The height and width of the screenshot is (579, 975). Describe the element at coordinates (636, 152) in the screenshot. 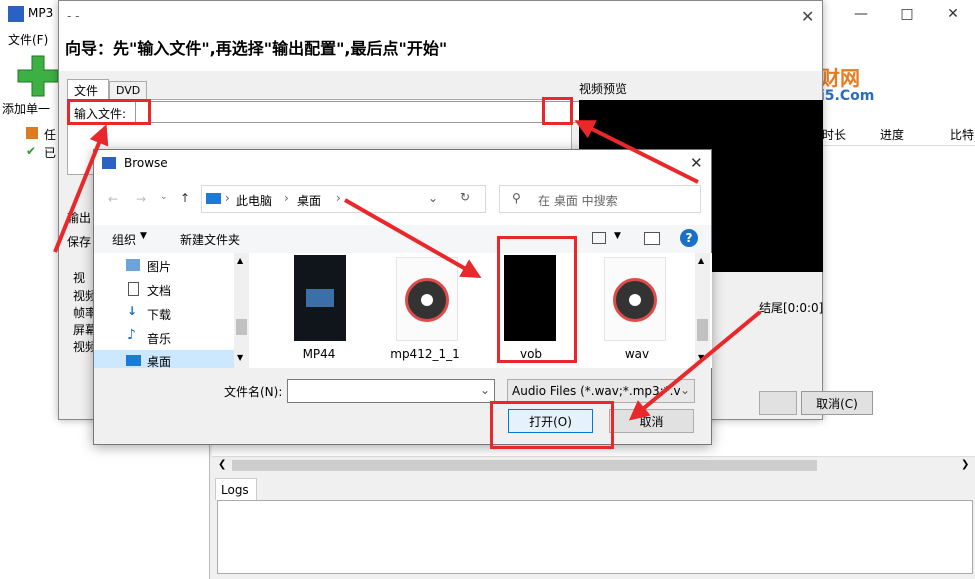

I see `arrow-to-browse` at that location.